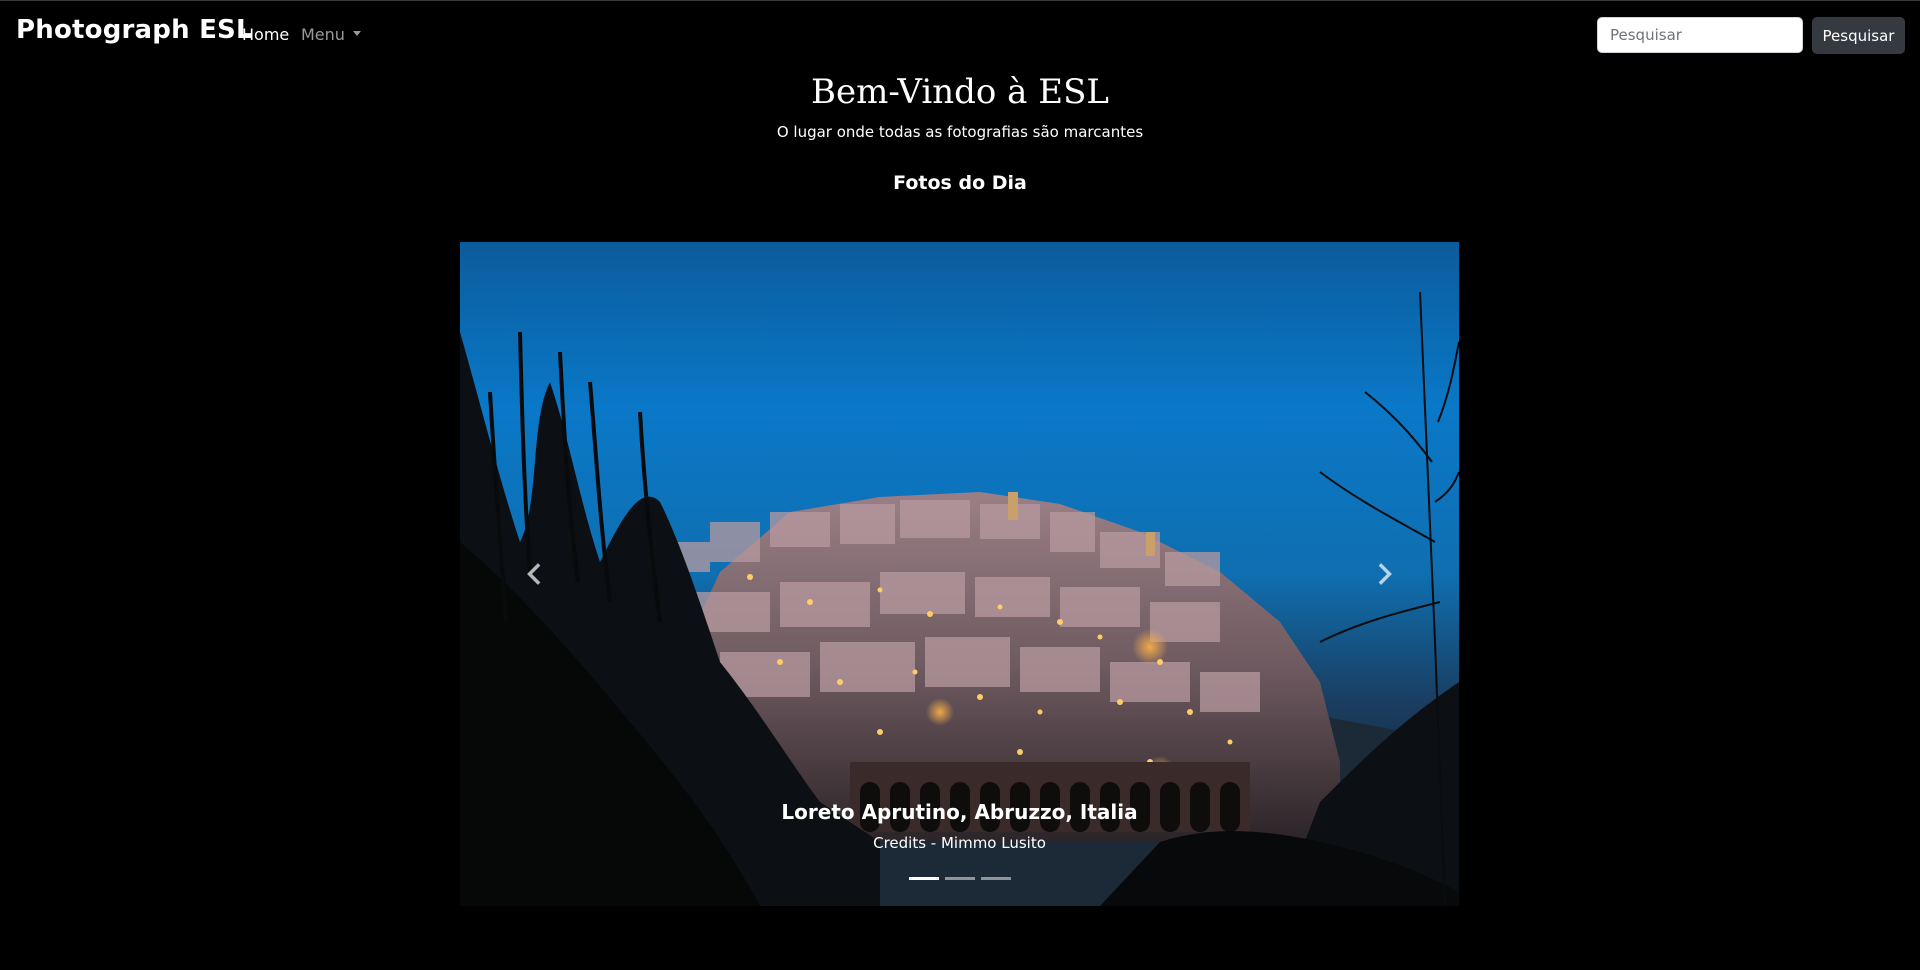  Describe the element at coordinates (960, 92) in the screenshot. I see `page-title: Bem-Vindo à ESL` at that location.